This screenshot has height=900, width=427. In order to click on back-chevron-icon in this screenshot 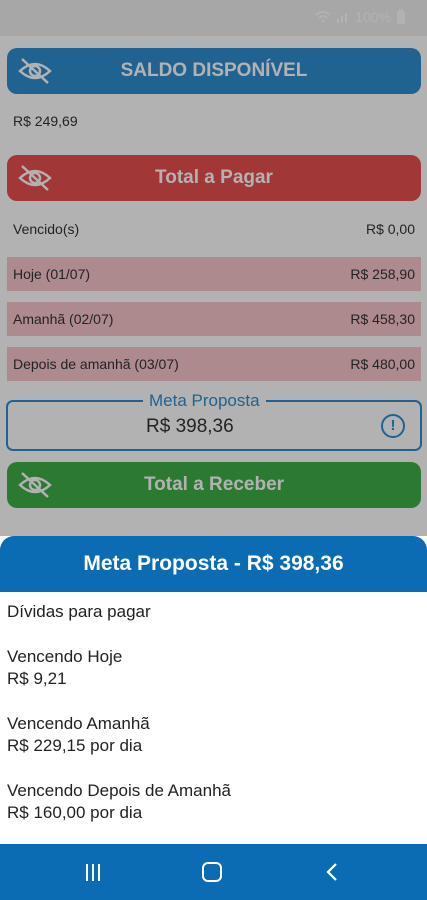, I will do `click(331, 872)`.